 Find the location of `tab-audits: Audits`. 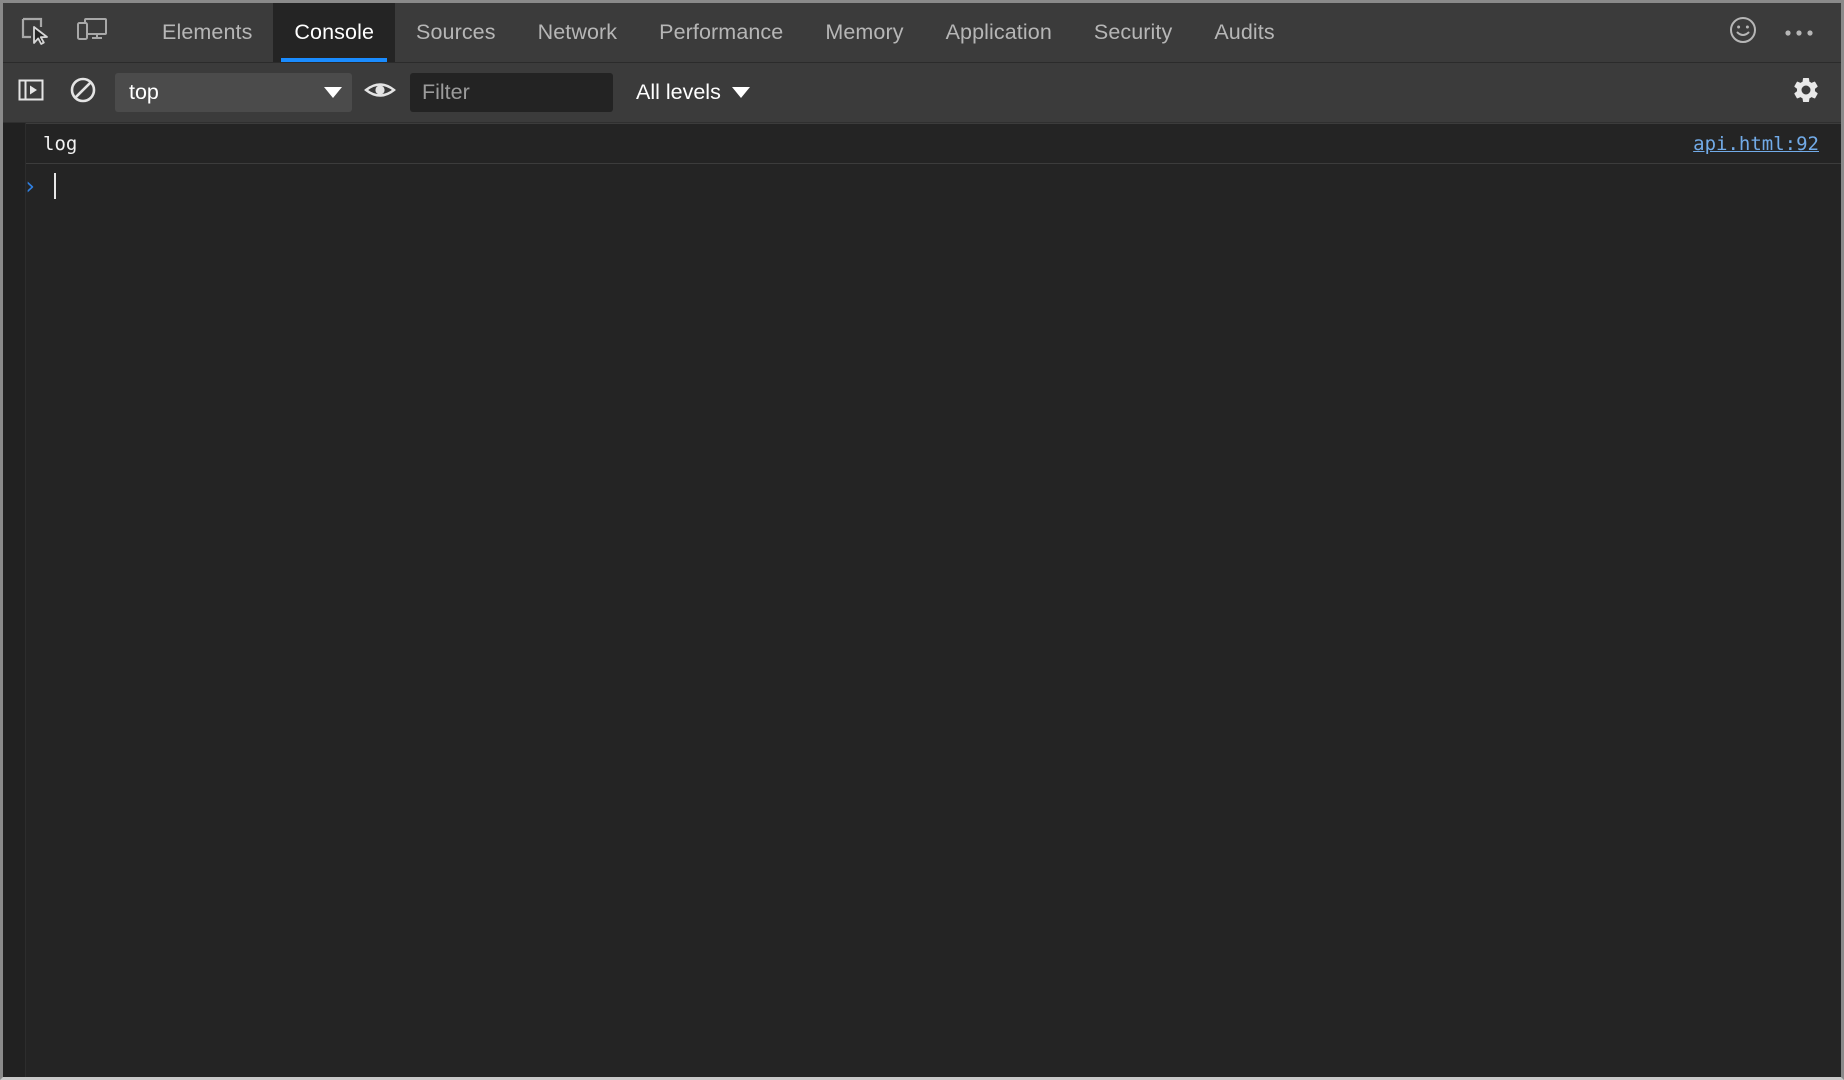

tab-audits: Audits is located at coordinates (1244, 32).